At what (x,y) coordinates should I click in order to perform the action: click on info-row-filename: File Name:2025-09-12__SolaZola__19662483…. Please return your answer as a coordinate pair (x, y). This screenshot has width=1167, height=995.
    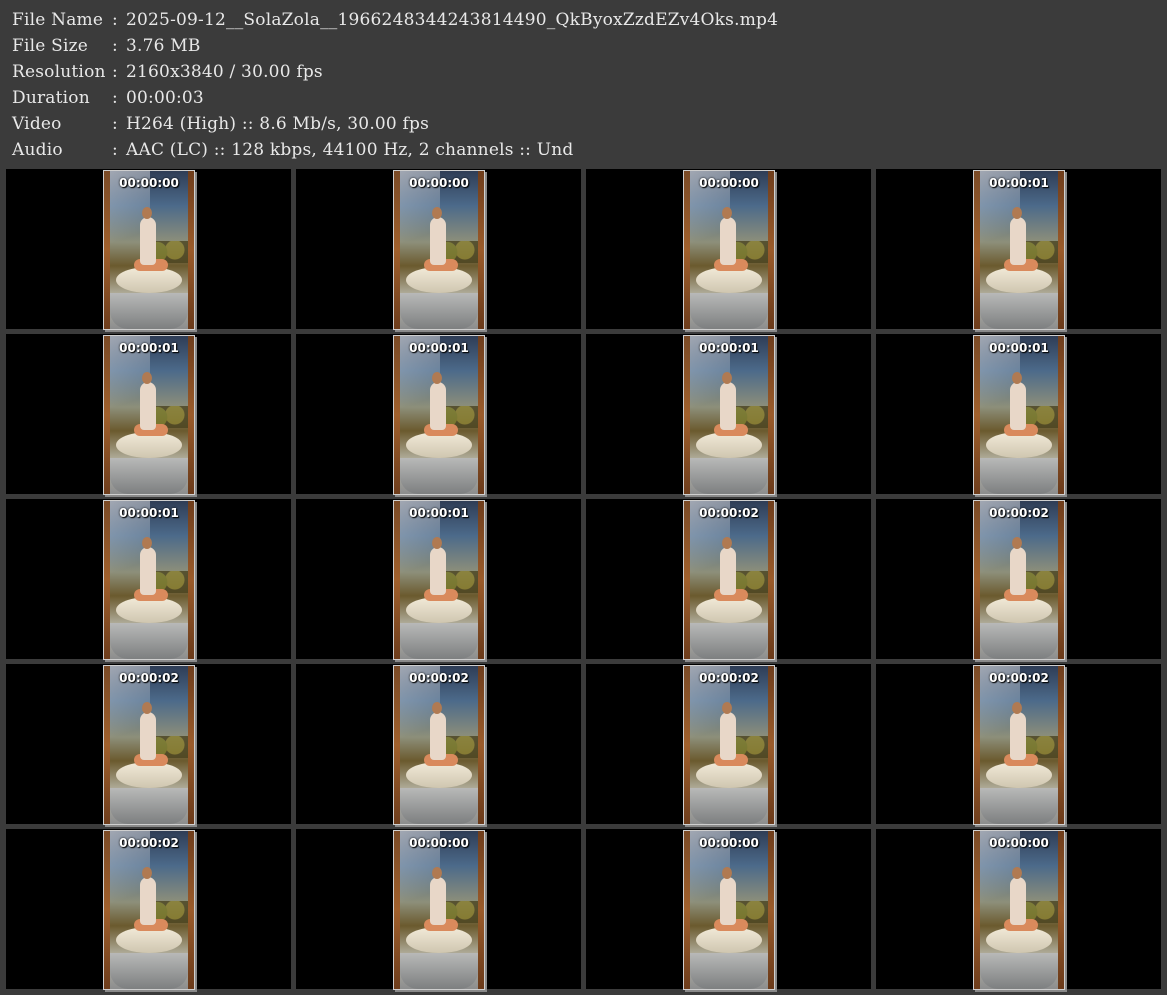
    Looking at the image, I should click on (395, 20).